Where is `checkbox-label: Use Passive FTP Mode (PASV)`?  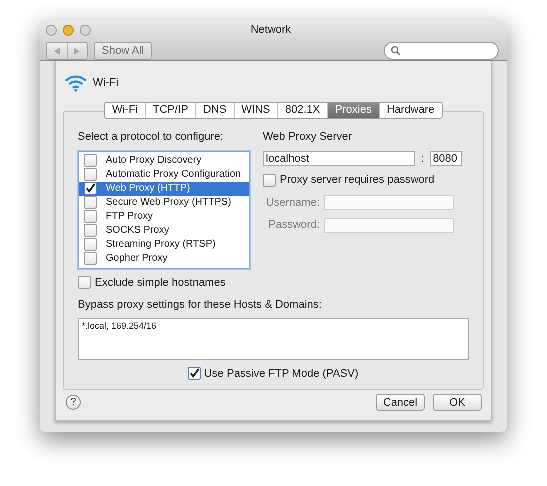 checkbox-label: Use Passive FTP Mode (PASV) is located at coordinates (281, 374).